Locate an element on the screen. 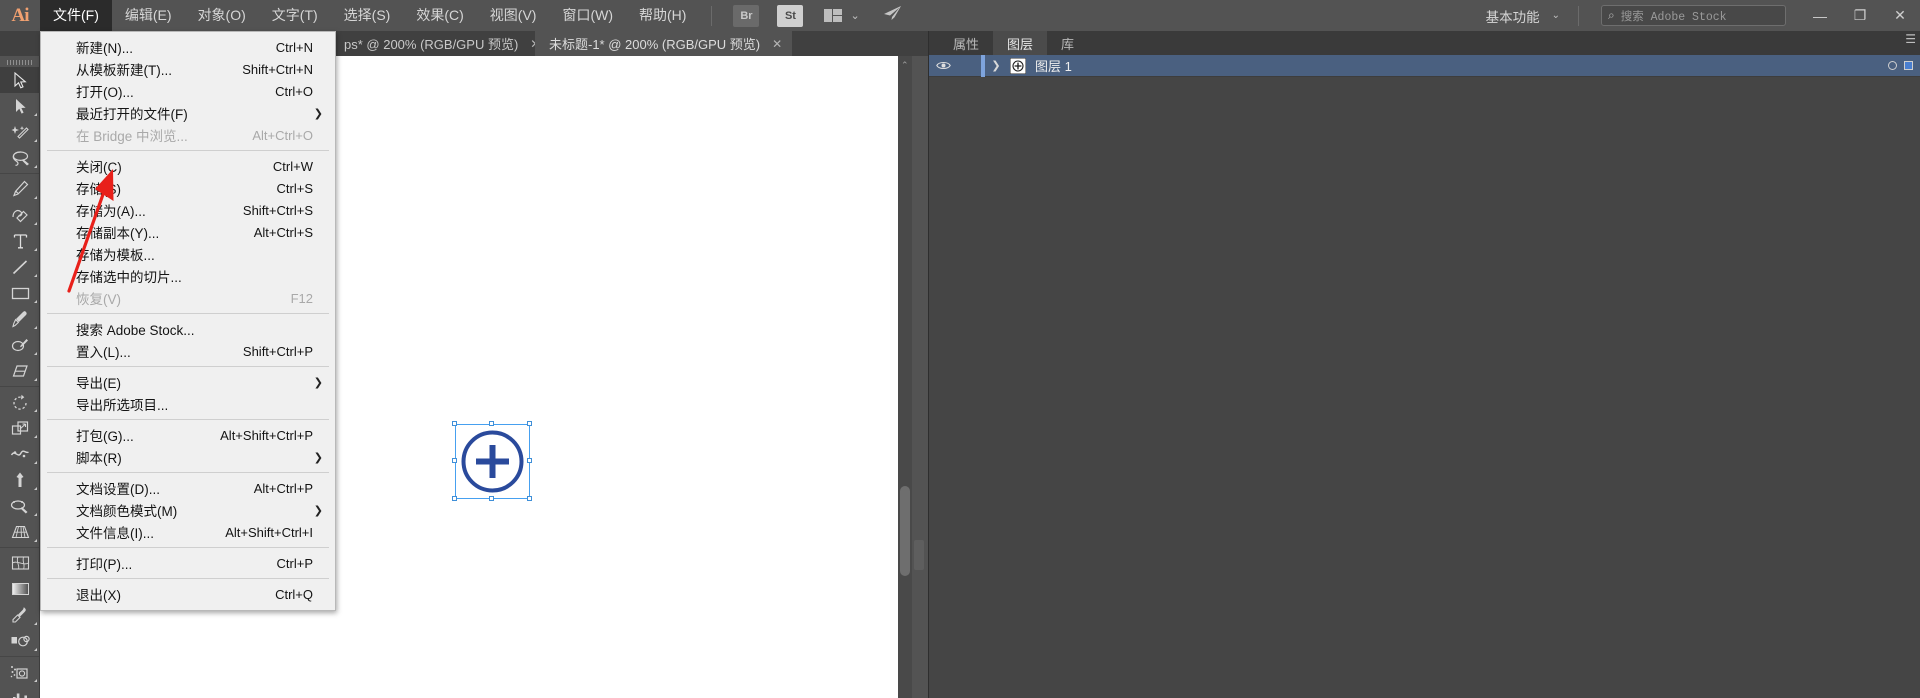  menu-item-export: 导出(E) ❯ is located at coordinates (188, 382).